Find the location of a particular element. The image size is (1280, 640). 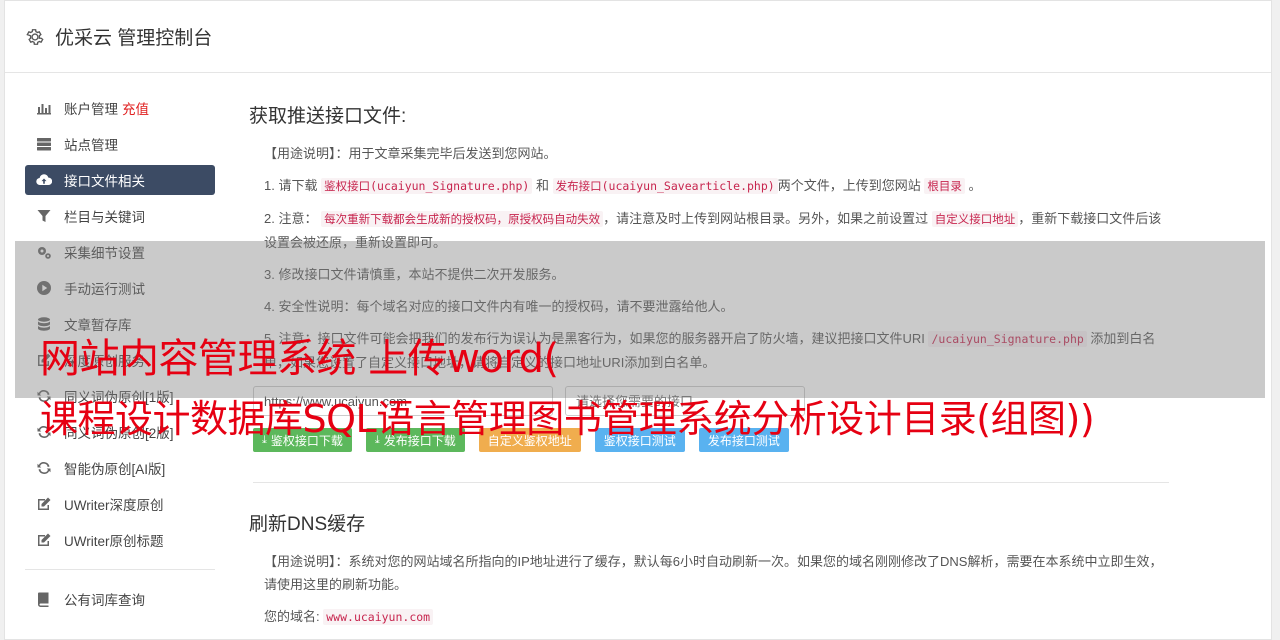

sidebar-item-label: 智能伪原创[AI版] is located at coordinates (115, 469).